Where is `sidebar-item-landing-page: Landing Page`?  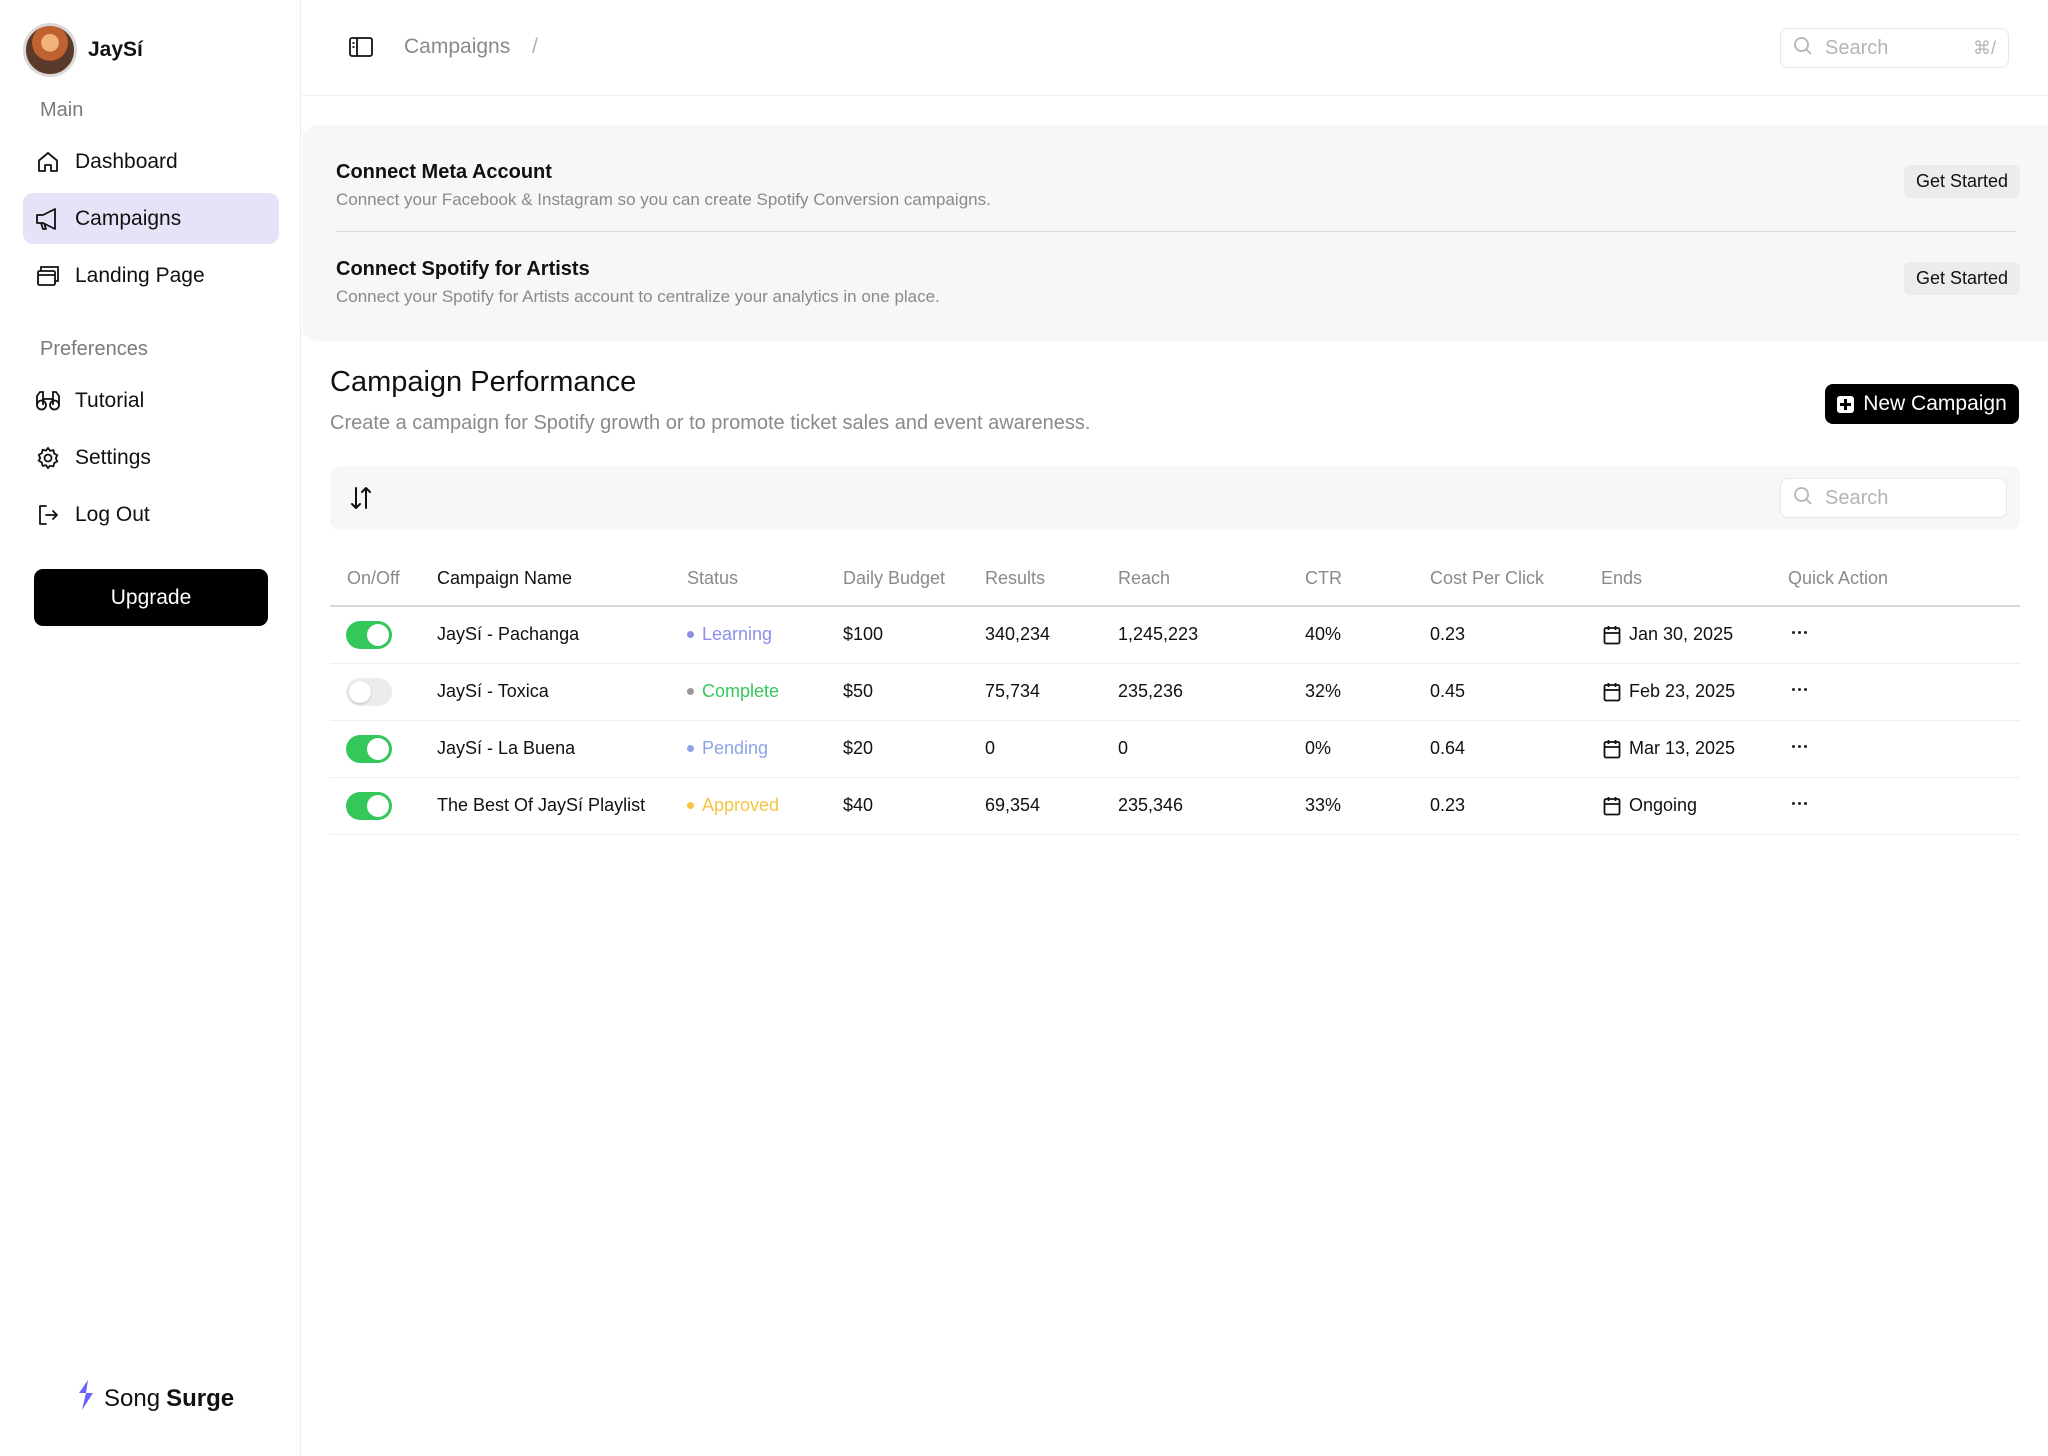 sidebar-item-landing-page: Landing Page is located at coordinates (151, 275).